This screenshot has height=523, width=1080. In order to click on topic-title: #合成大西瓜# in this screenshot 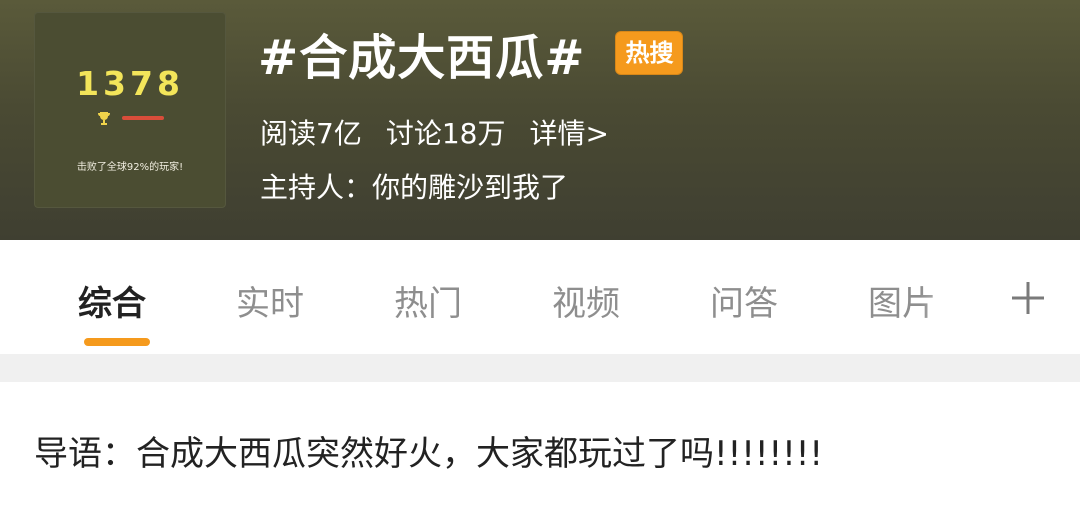, I will do `click(422, 58)`.